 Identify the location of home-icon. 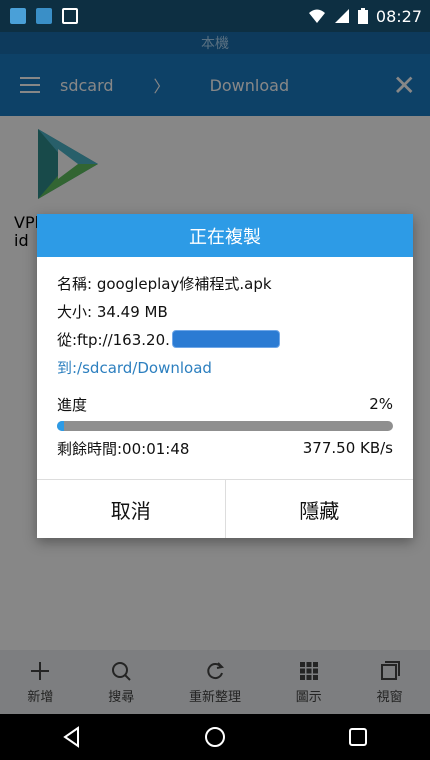
(215, 737).